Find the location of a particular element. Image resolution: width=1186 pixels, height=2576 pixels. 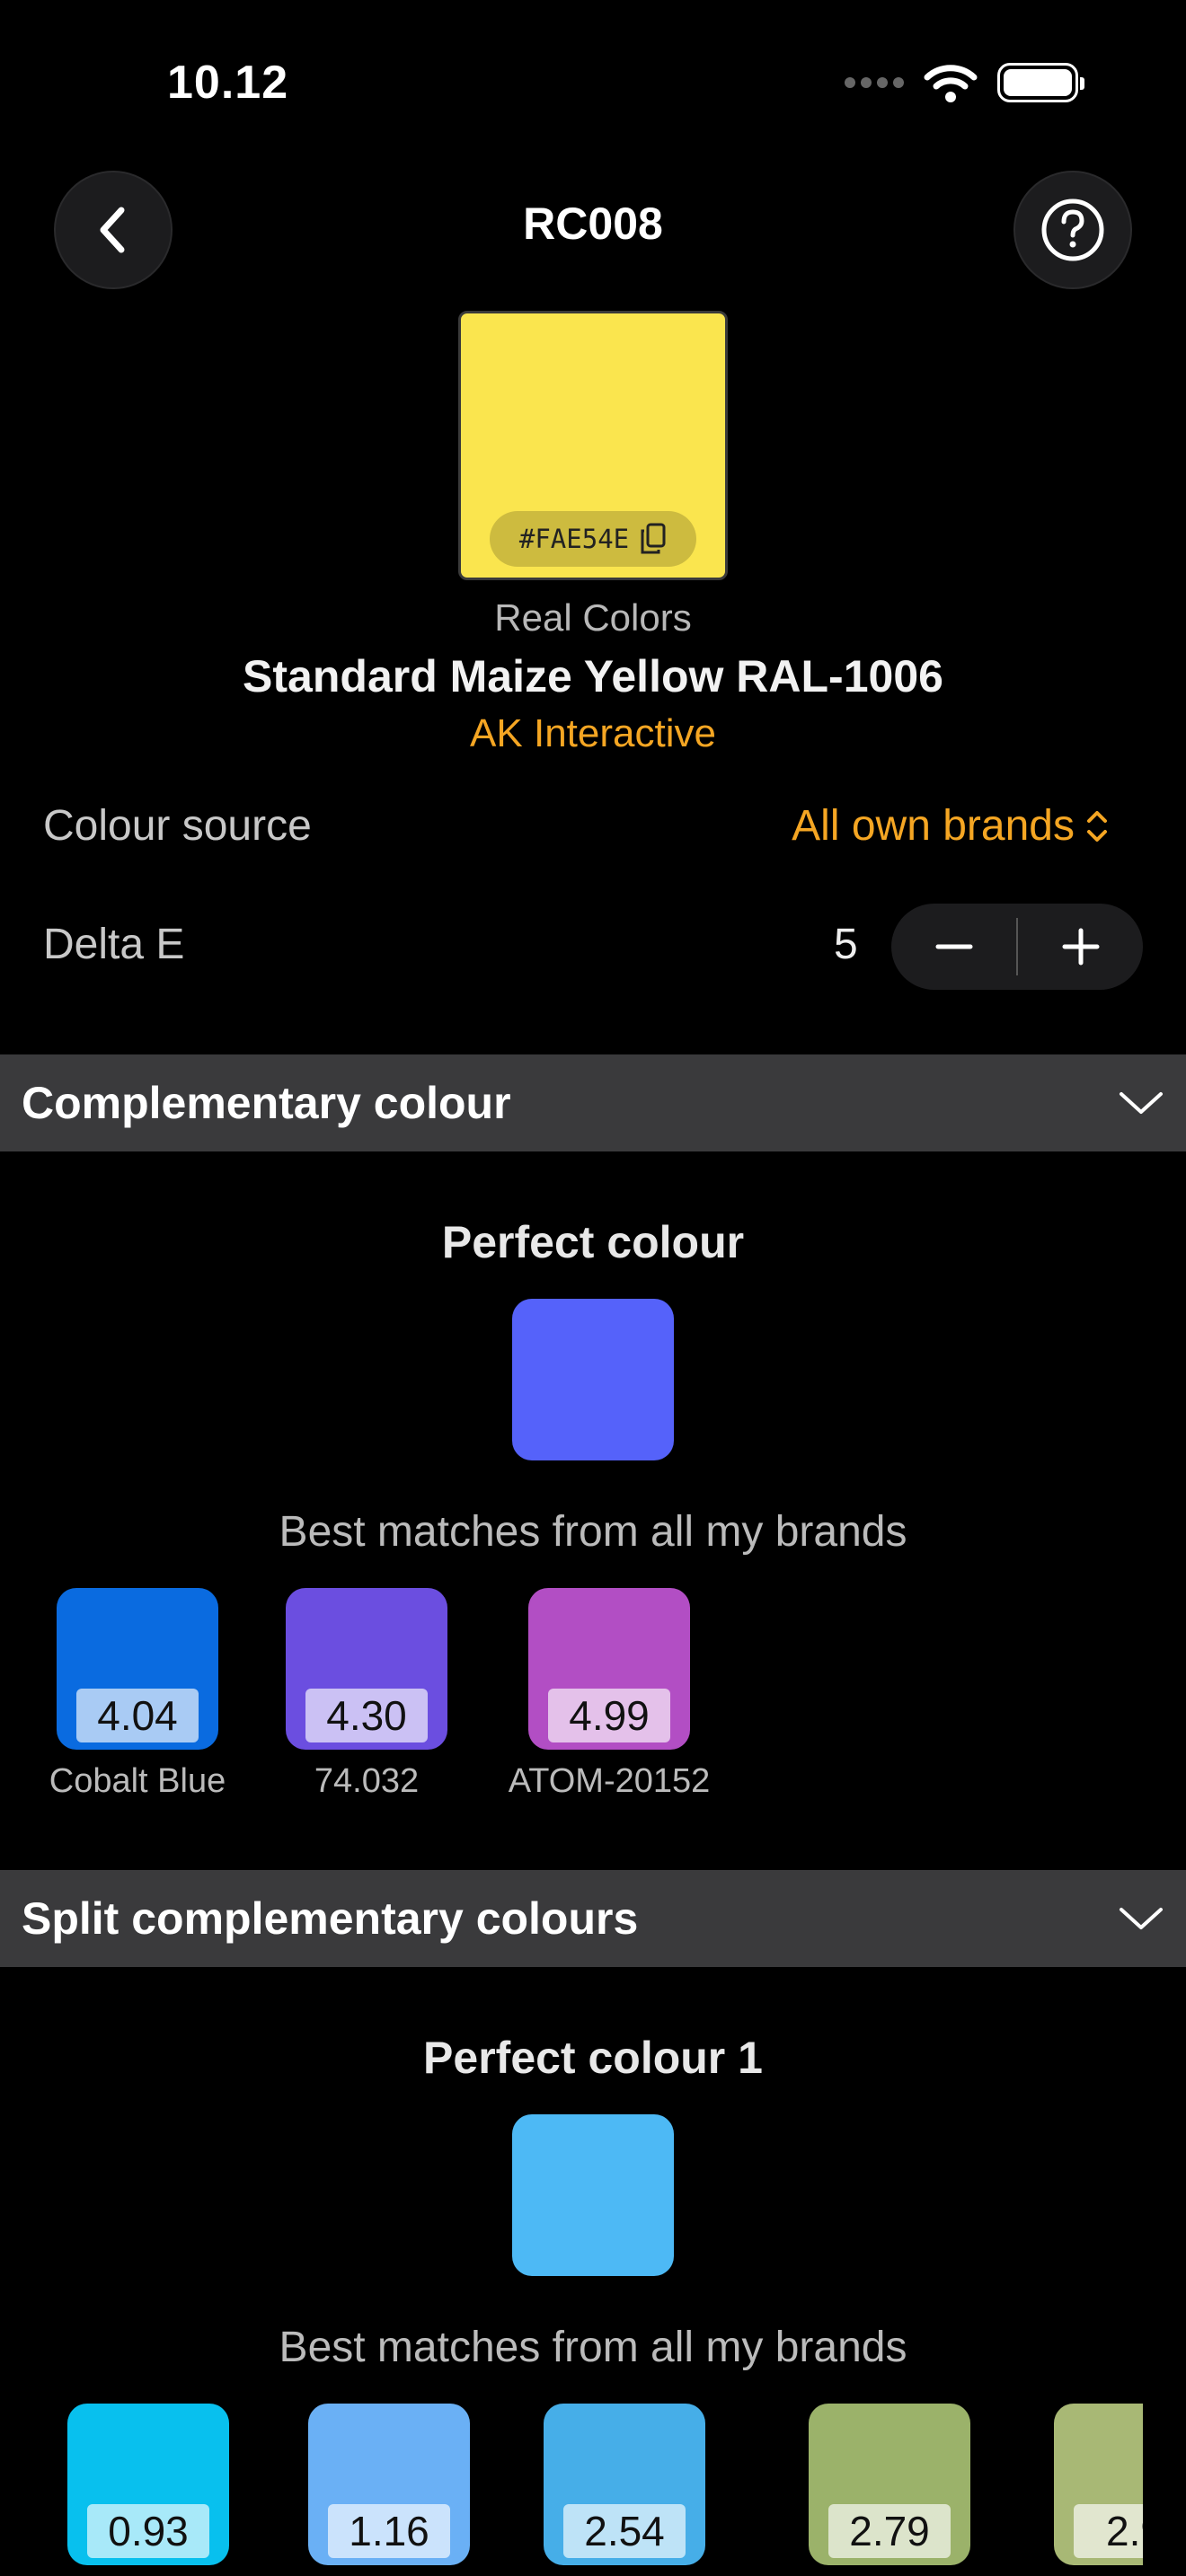

match-delta-value: 2.79 is located at coordinates (889, 2531).